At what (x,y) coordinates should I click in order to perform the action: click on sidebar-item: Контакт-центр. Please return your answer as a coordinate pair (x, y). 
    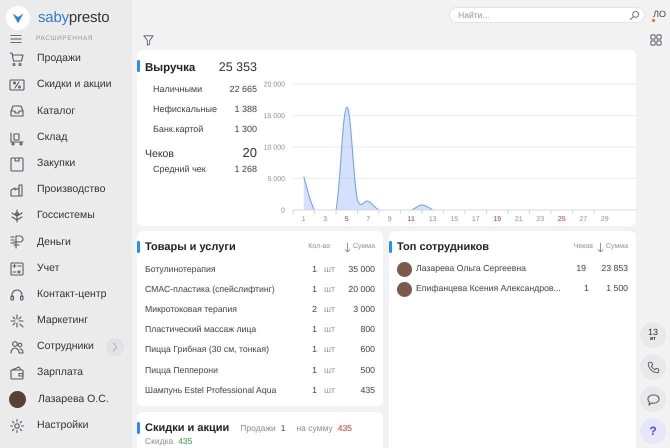
    Looking at the image, I should click on (65, 295).